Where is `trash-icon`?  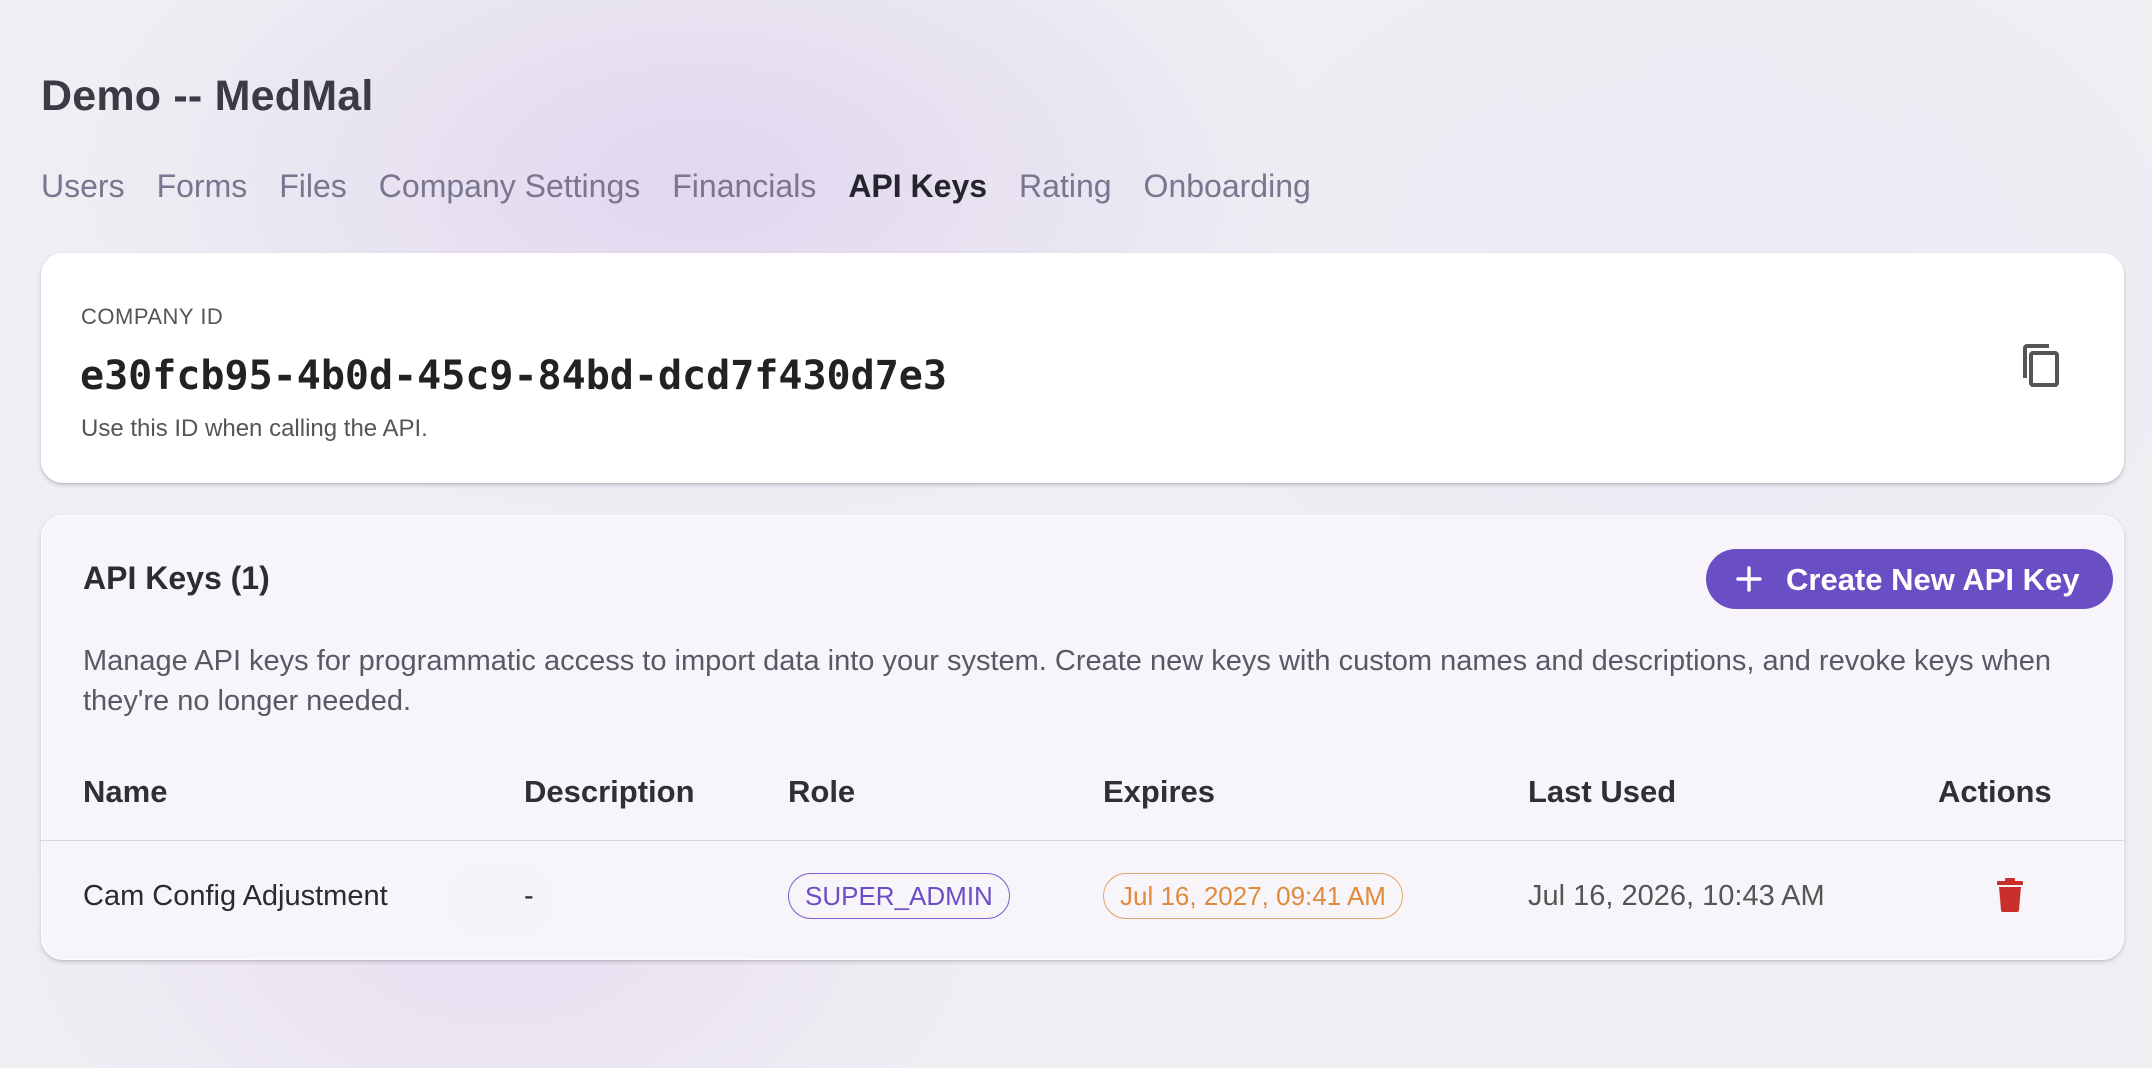
trash-icon is located at coordinates (2010, 895).